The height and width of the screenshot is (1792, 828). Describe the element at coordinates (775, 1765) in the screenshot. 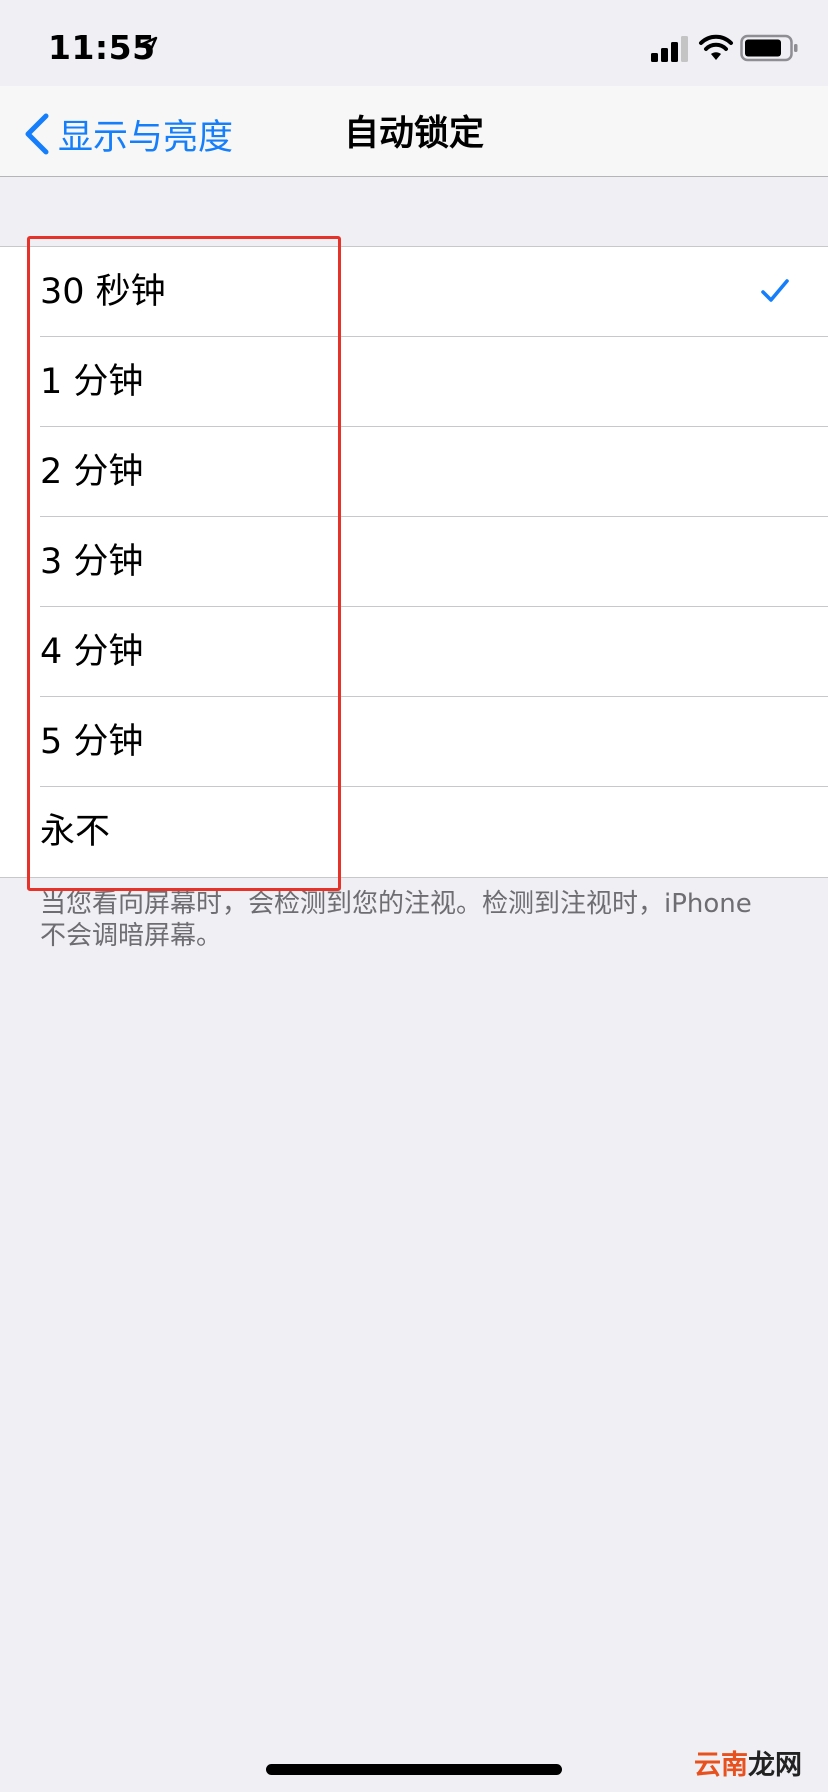

I see `watermark-part2: 龙网` at that location.